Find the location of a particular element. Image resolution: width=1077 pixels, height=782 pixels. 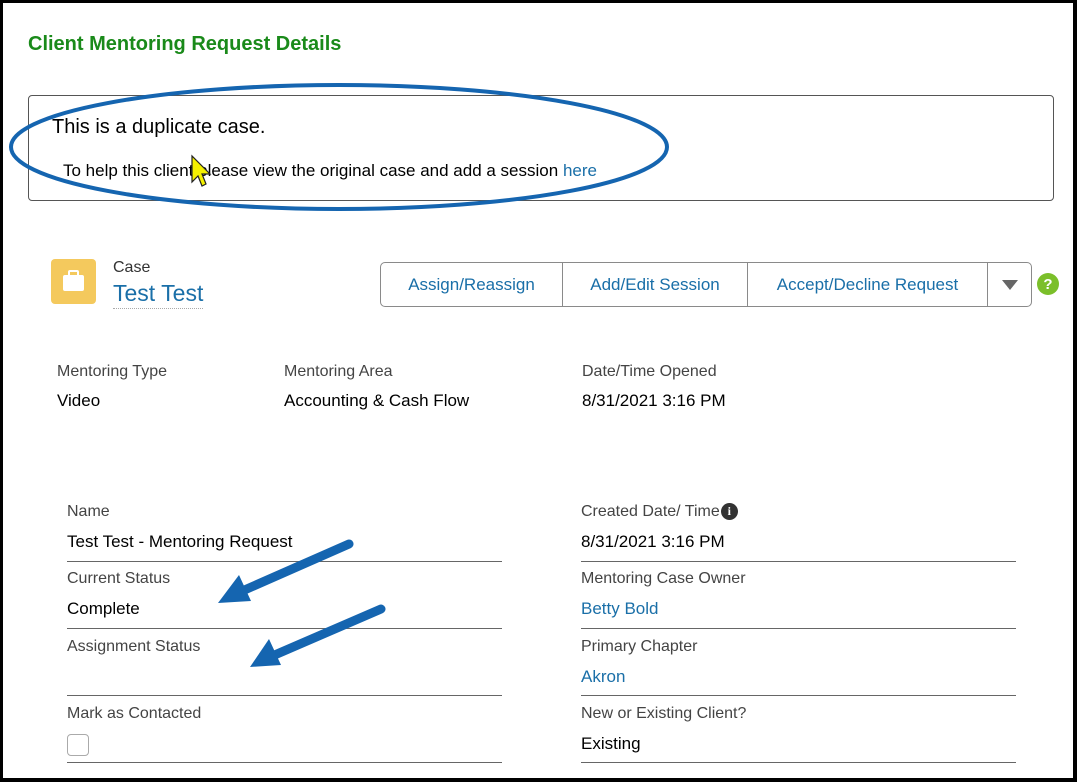

created-date-value: 8/31/2021 3:16 PM is located at coordinates (653, 541).